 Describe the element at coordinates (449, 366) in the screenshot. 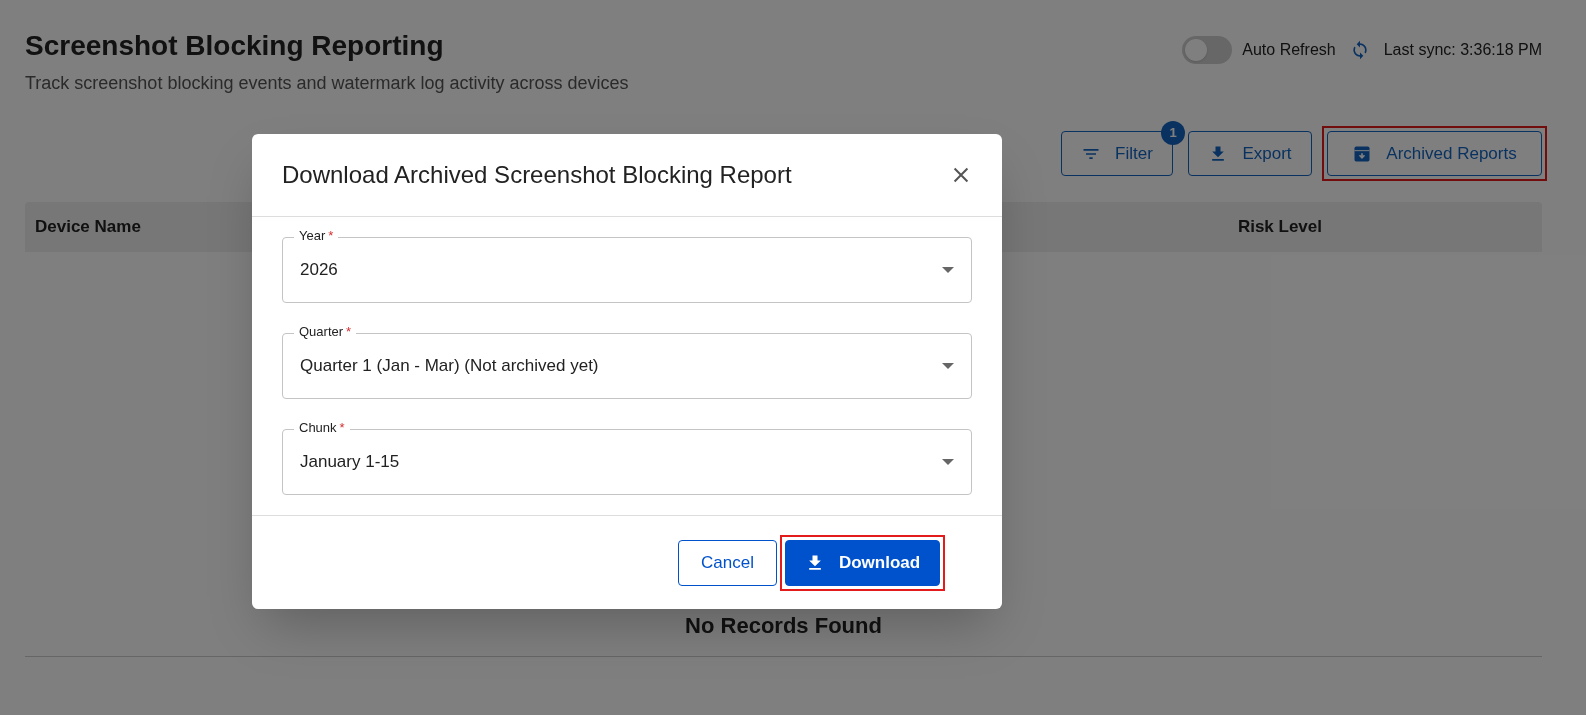

I see `field-value: Quarter 1 (Jan - Mar) (Not archived yet)` at that location.